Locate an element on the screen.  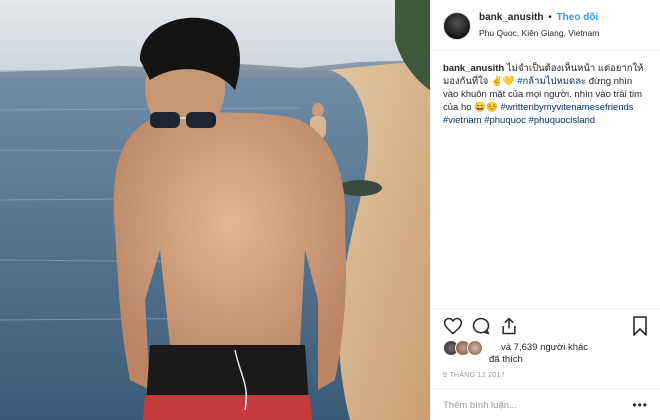
liker-avatar is located at coordinates (475, 348).